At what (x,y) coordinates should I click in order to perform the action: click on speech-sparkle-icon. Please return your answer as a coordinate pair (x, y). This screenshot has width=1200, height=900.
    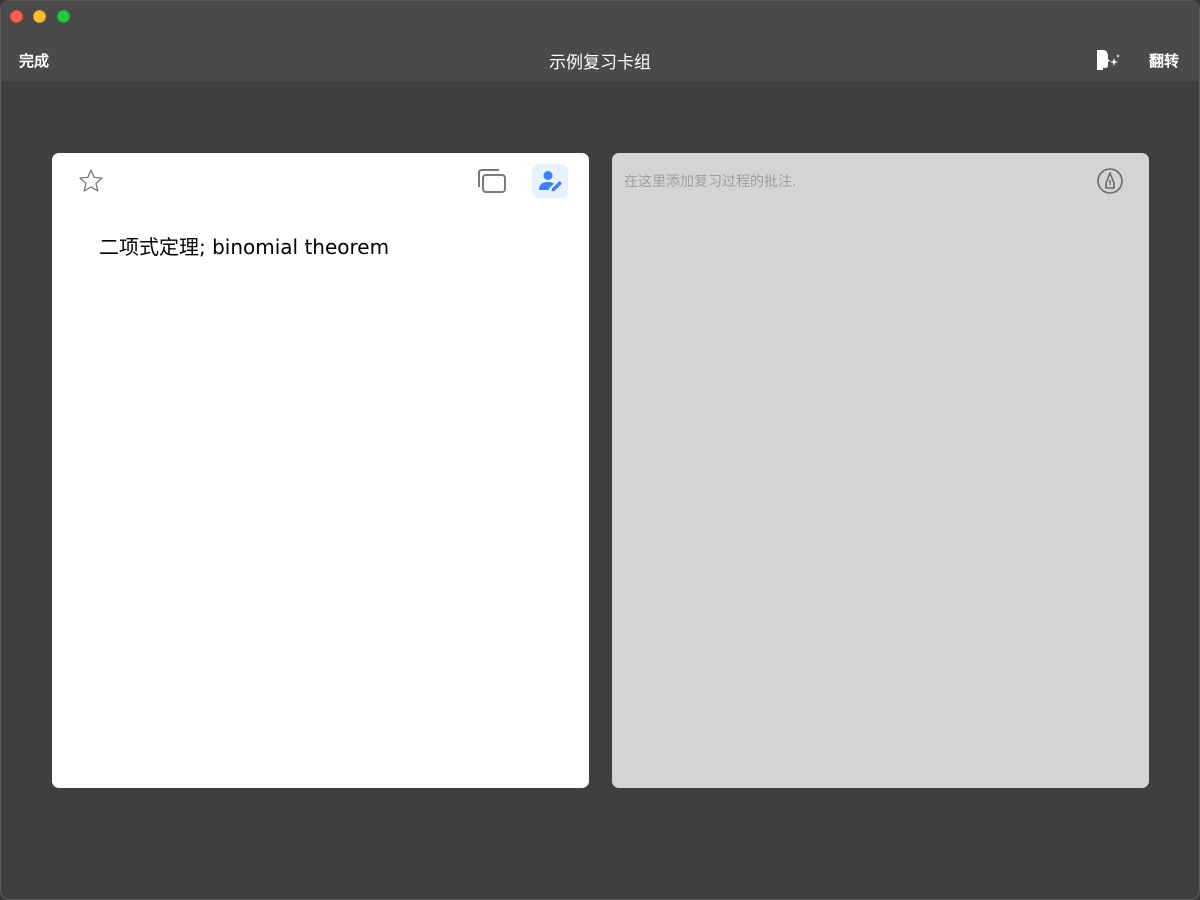
    Looking at the image, I should click on (1108, 60).